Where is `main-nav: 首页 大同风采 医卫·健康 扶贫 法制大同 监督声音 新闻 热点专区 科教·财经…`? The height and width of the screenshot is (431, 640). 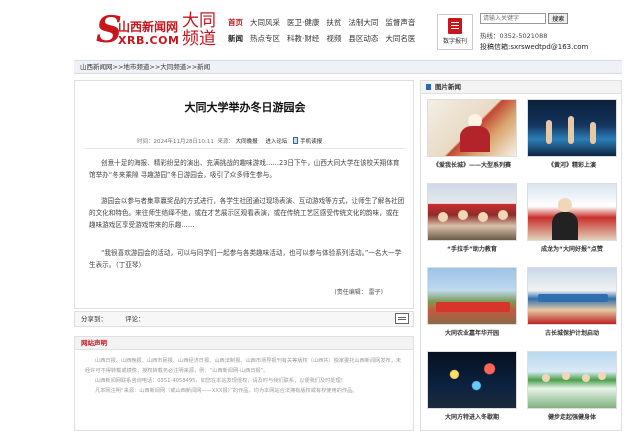 main-nav: 首页 大同风采 医卫·健康 扶贫 法制大同 监督声音 新闻 热点专区 科教·财经… is located at coordinates (328, 32).